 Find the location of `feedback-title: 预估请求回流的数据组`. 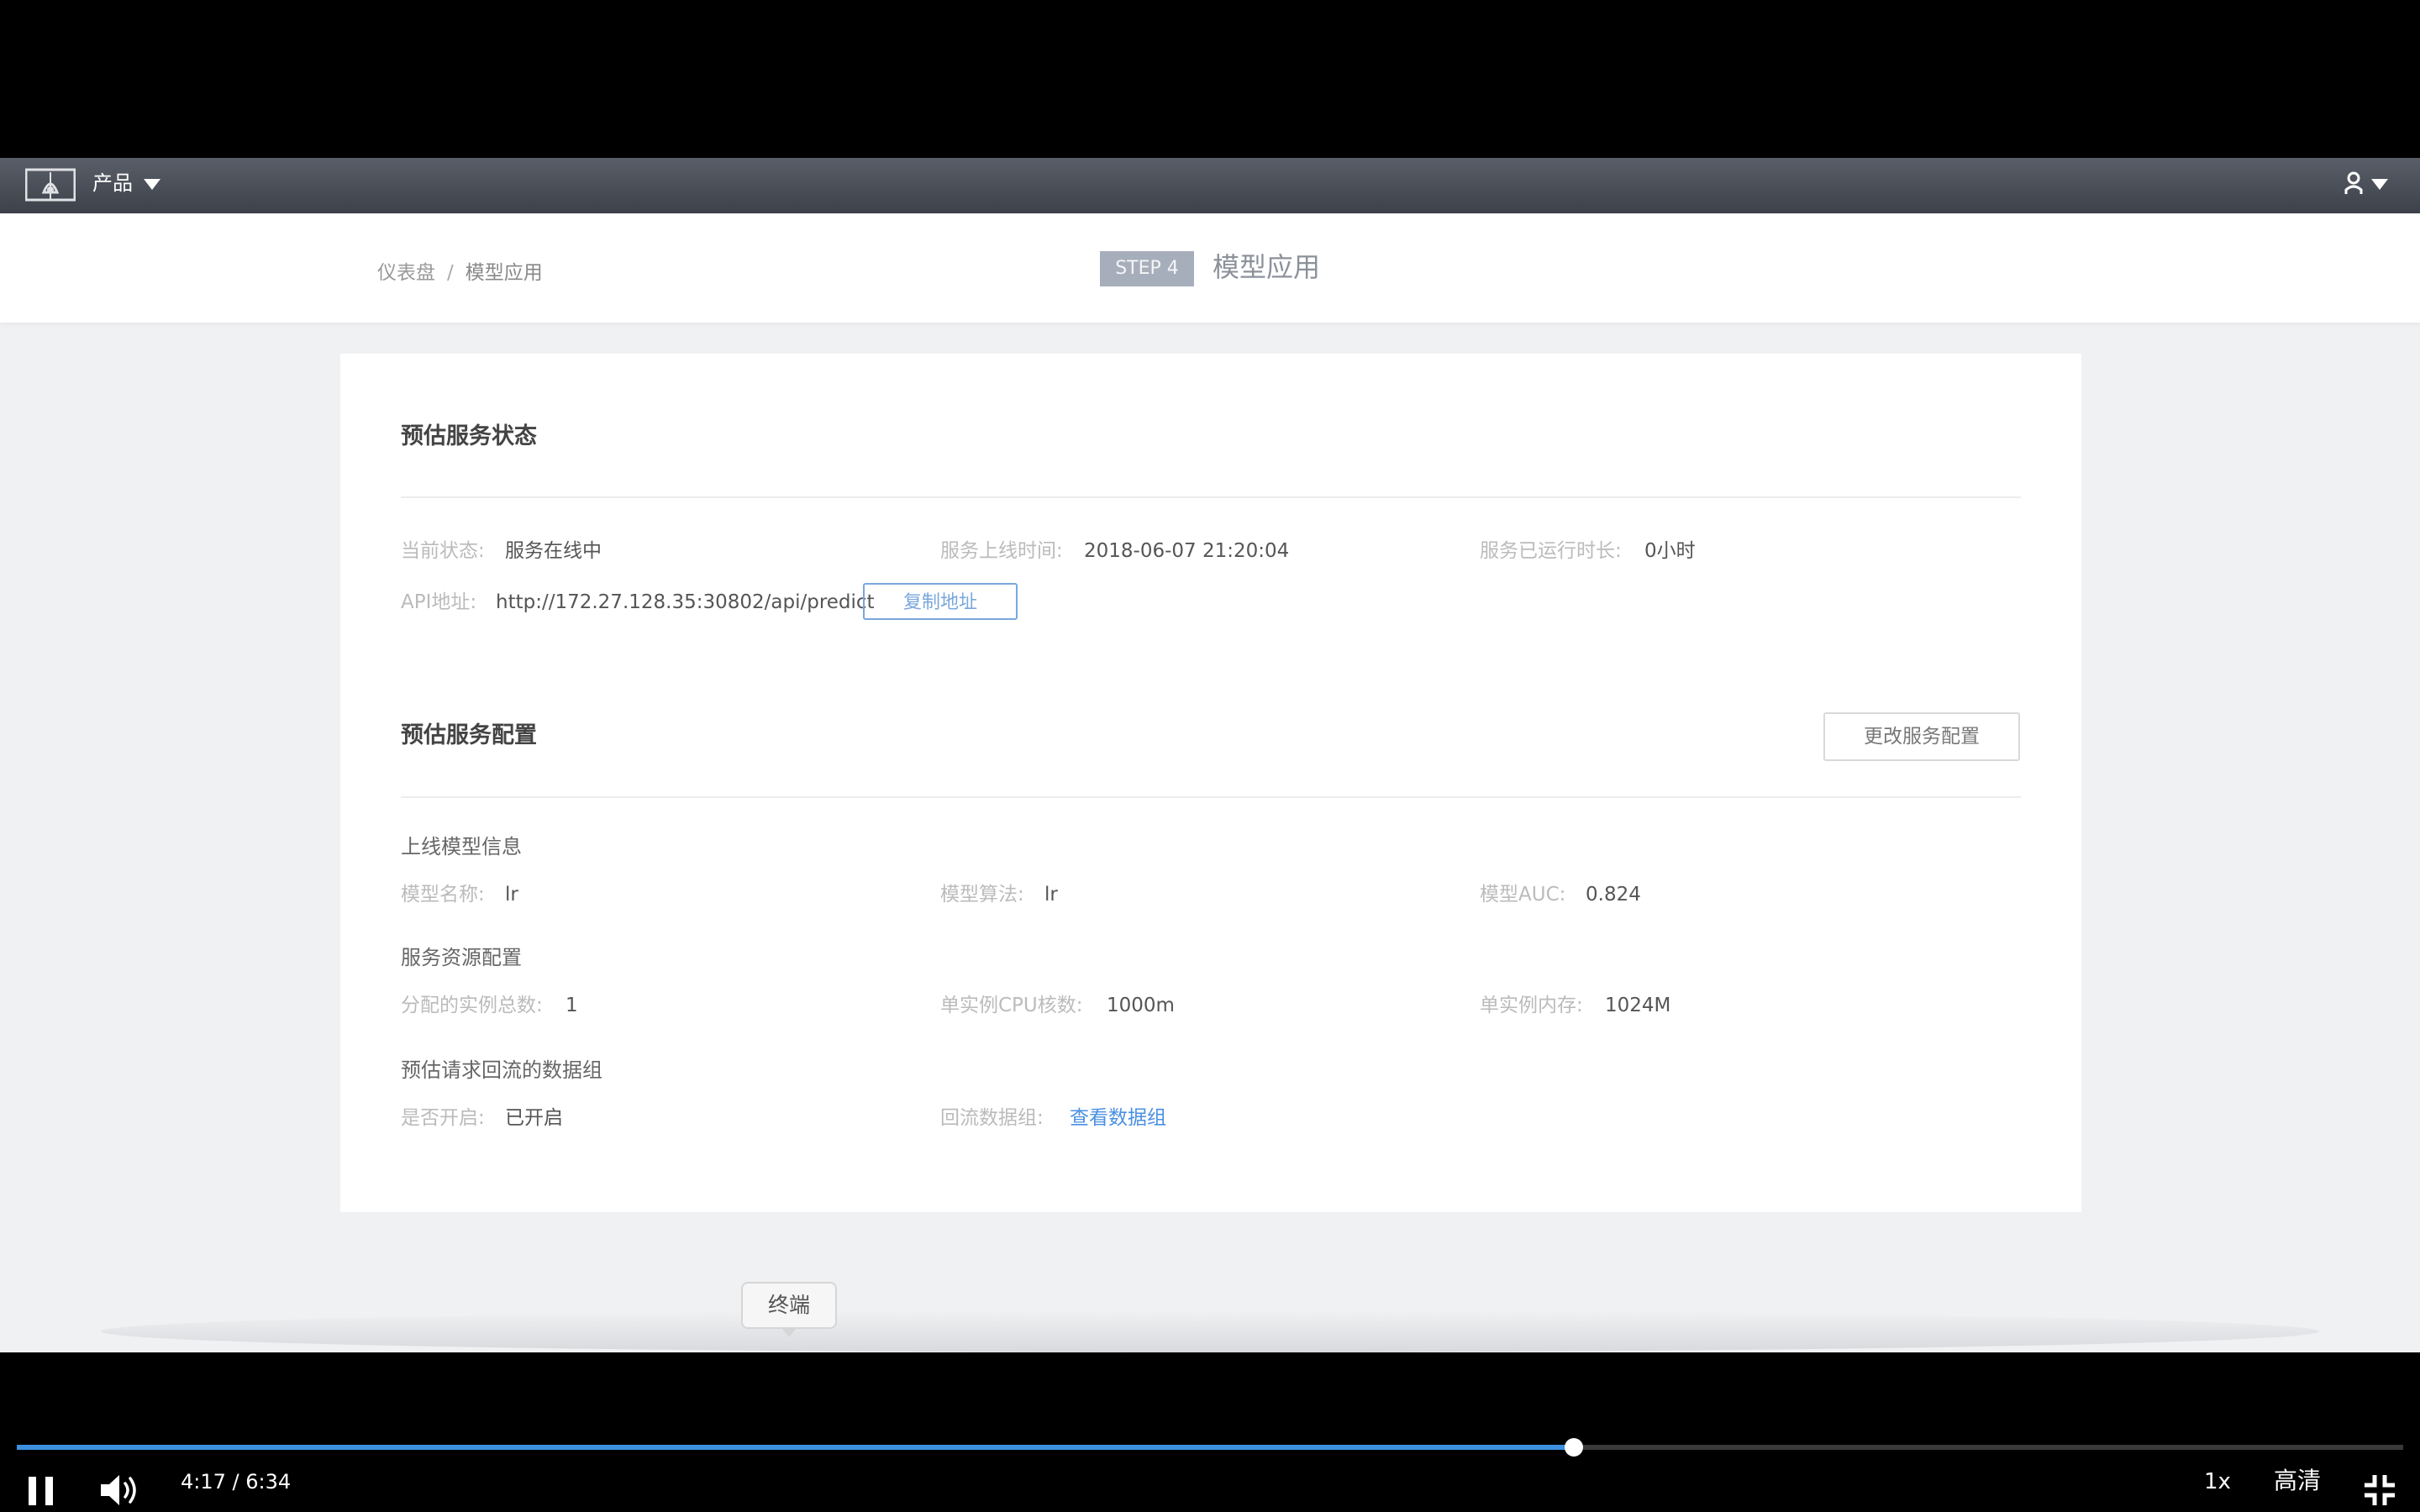

feedback-title: 预估请求回流的数据组 is located at coordinates (501, 1070).